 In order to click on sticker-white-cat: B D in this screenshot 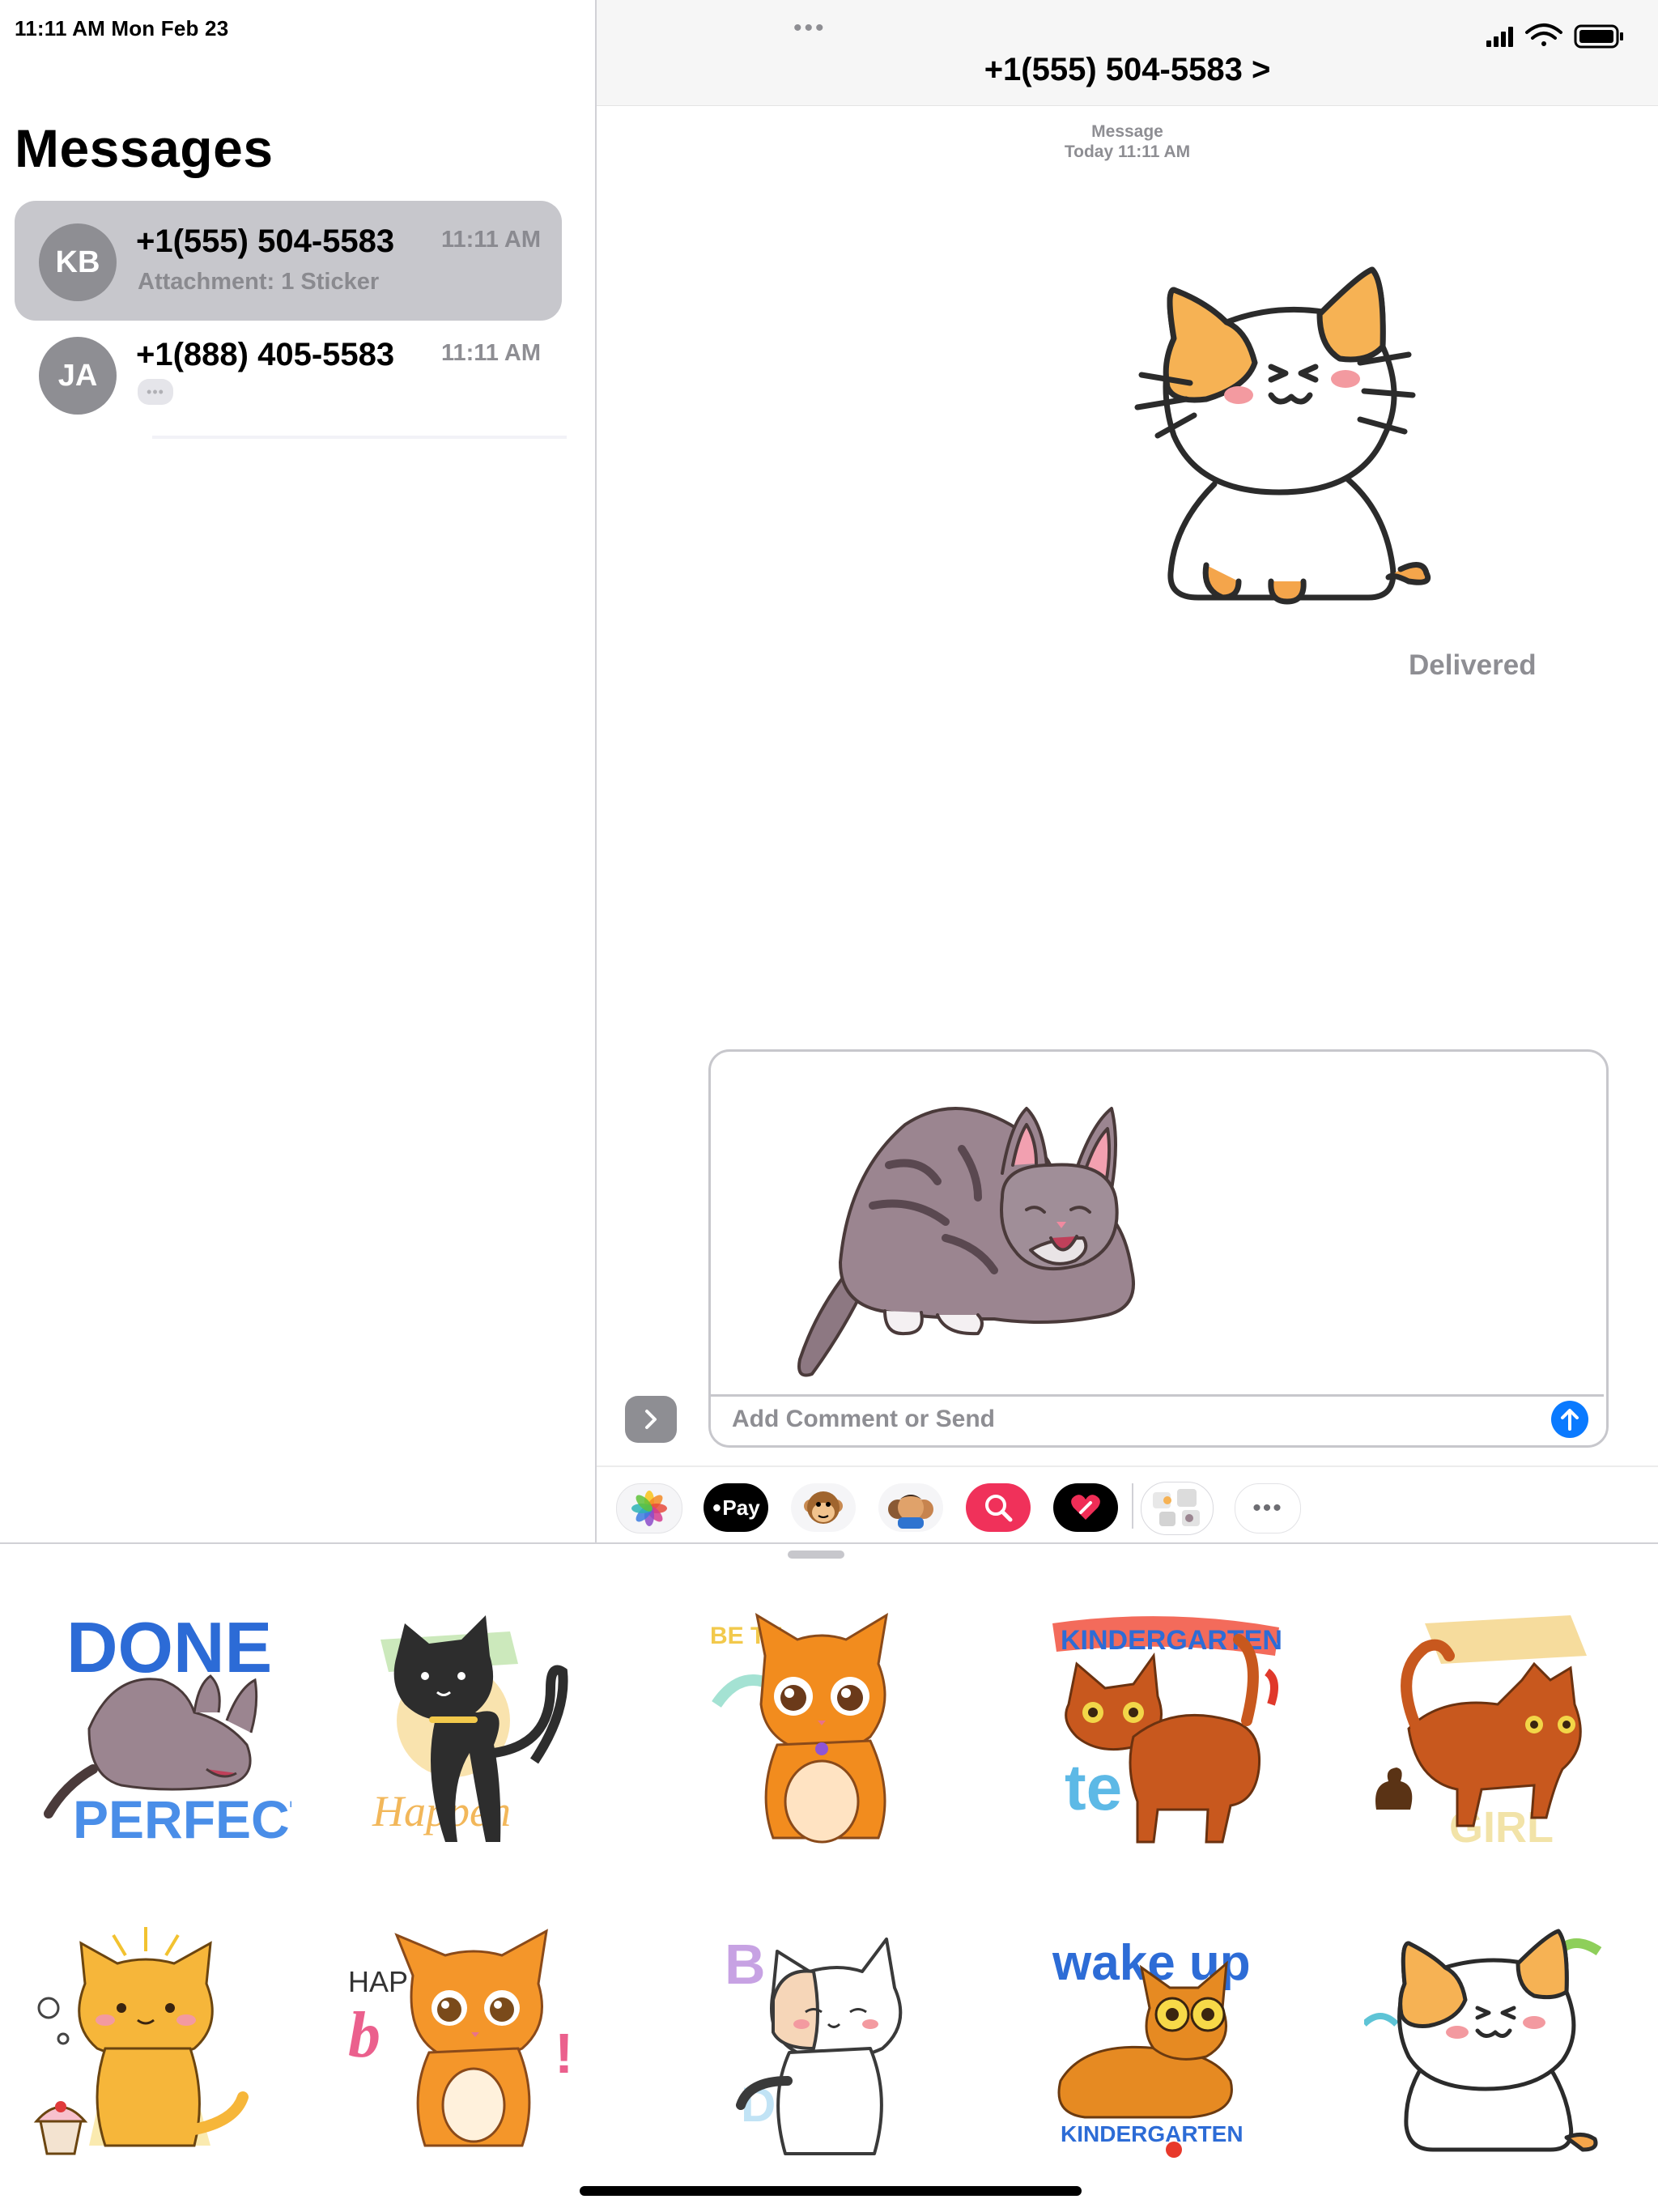, I will do `click(833, 2041)`.